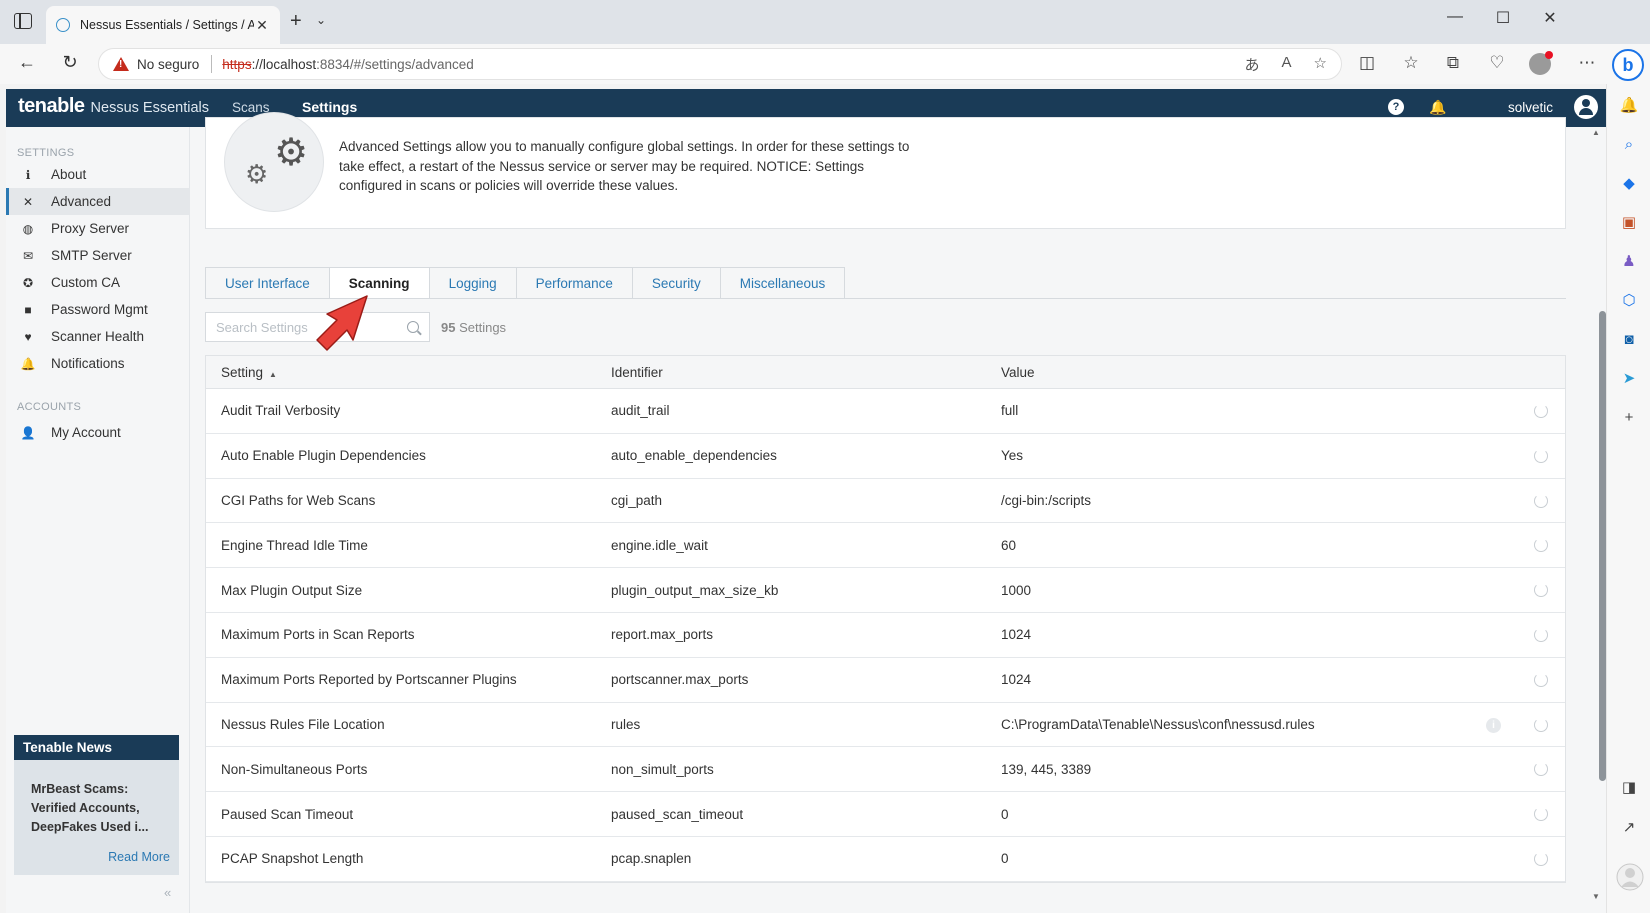 Image resolution: width=1650 pixels, height=913 pixels. Describe the element at coordinates (1596, 896) in the screenshot. I see `scroll-down-icon: ▼` at that location.